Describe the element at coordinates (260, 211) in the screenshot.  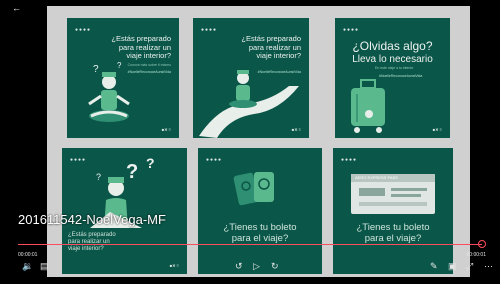
I see `slide-tile-5: ●●●● ¿Tienes tu boleto para el viaje?` at that location.